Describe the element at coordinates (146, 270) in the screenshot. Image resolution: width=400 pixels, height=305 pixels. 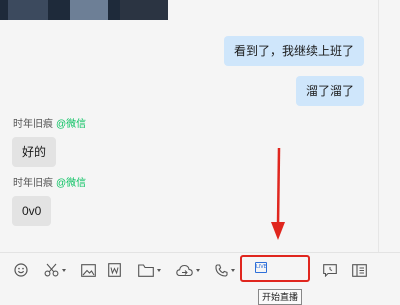
I see `folder-icon` at that location.